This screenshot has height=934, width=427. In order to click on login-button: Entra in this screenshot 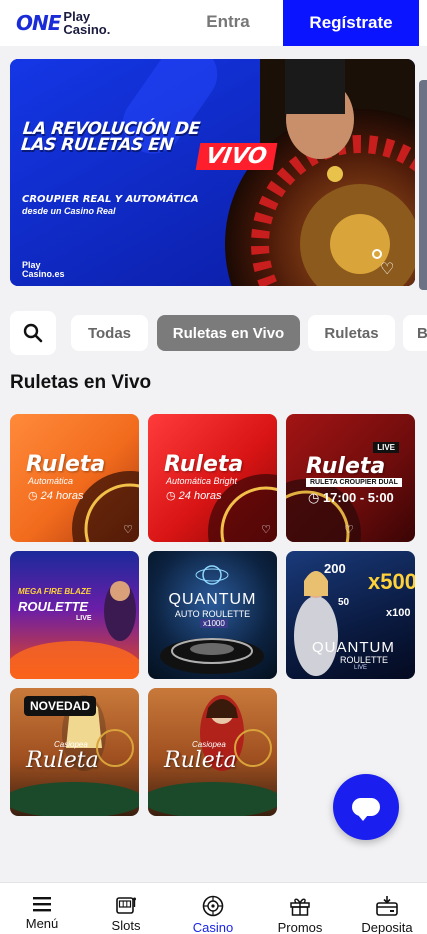, I will do `click(228, 22)`.